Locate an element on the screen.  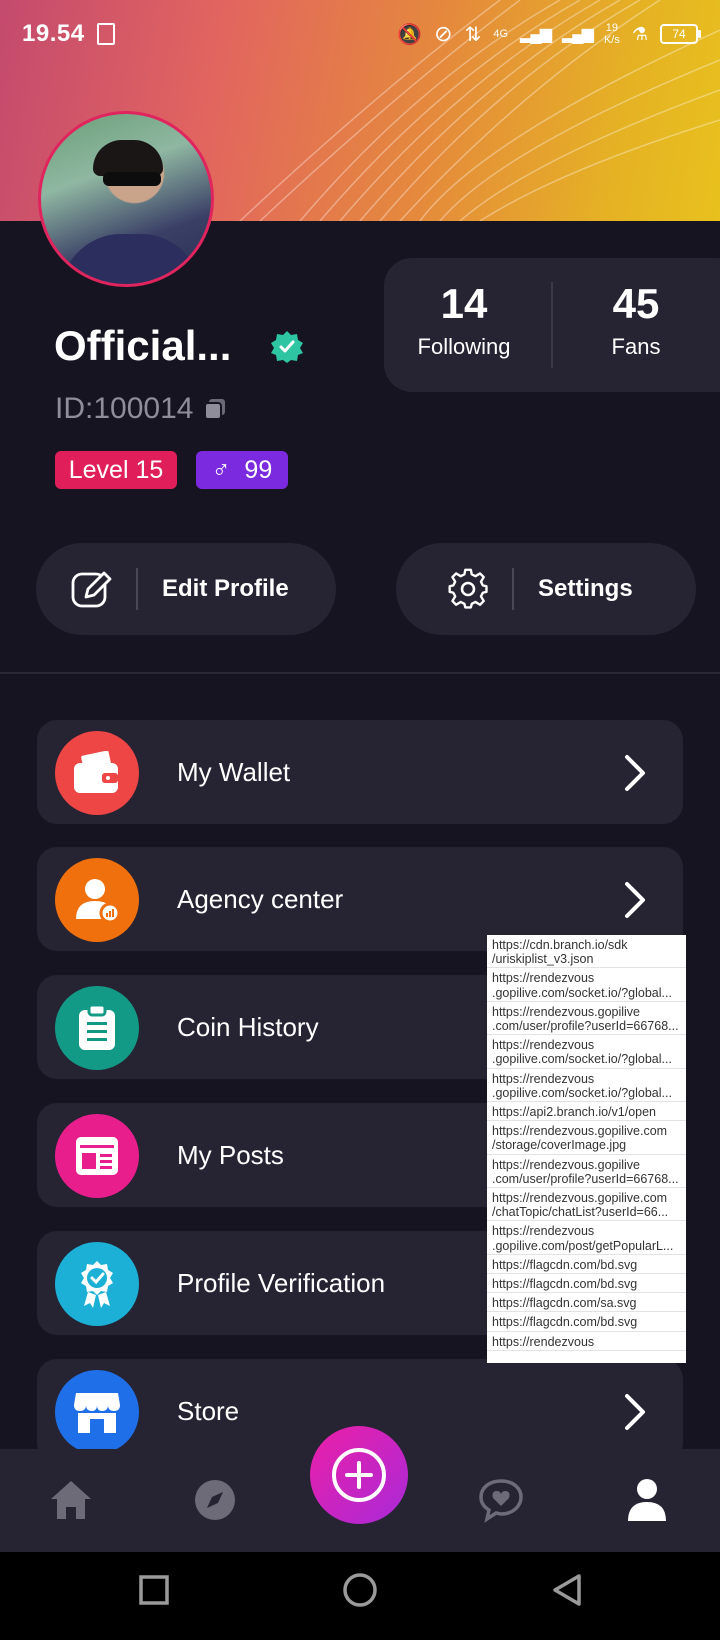
settings-button: Settings is located at coordinates (546, 589).